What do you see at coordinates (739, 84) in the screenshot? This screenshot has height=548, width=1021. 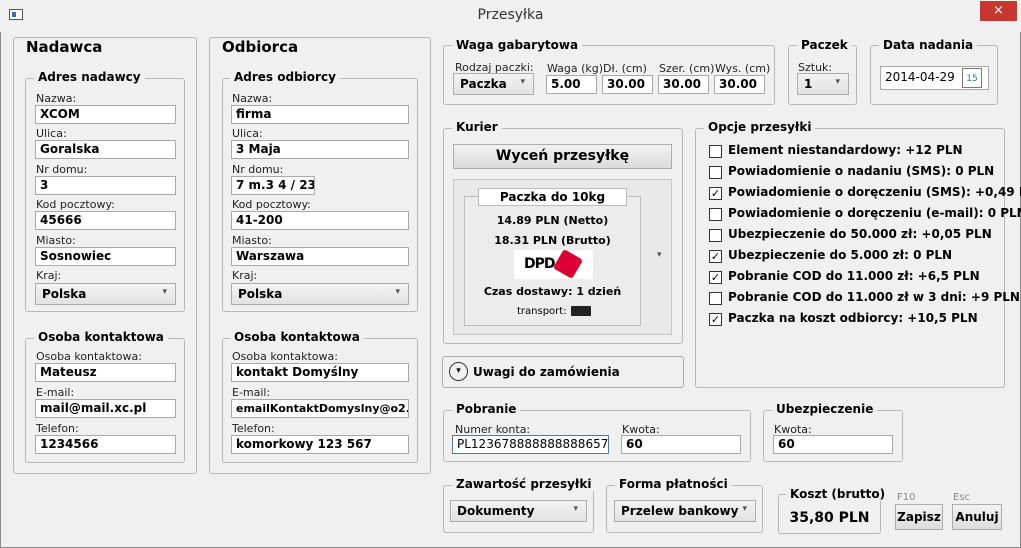 I see `height-input: 30.00` at bounding box center [739, 84].